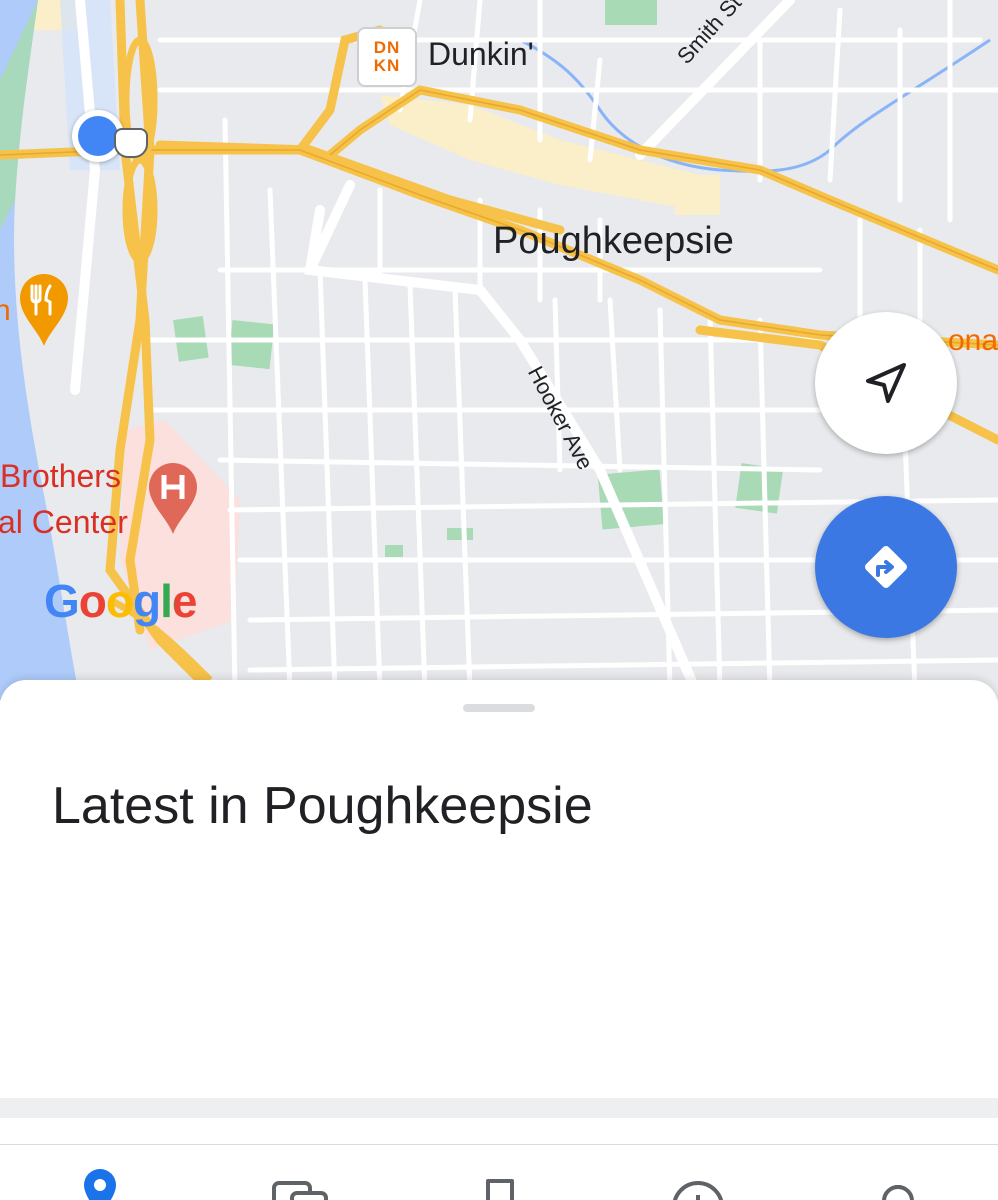 This screenshot has width=998, height=1200. Describe the element at coordinates (322, 806) in the screenshot. I see `sheet-title: Latest in Poughkeepsie` at that location.